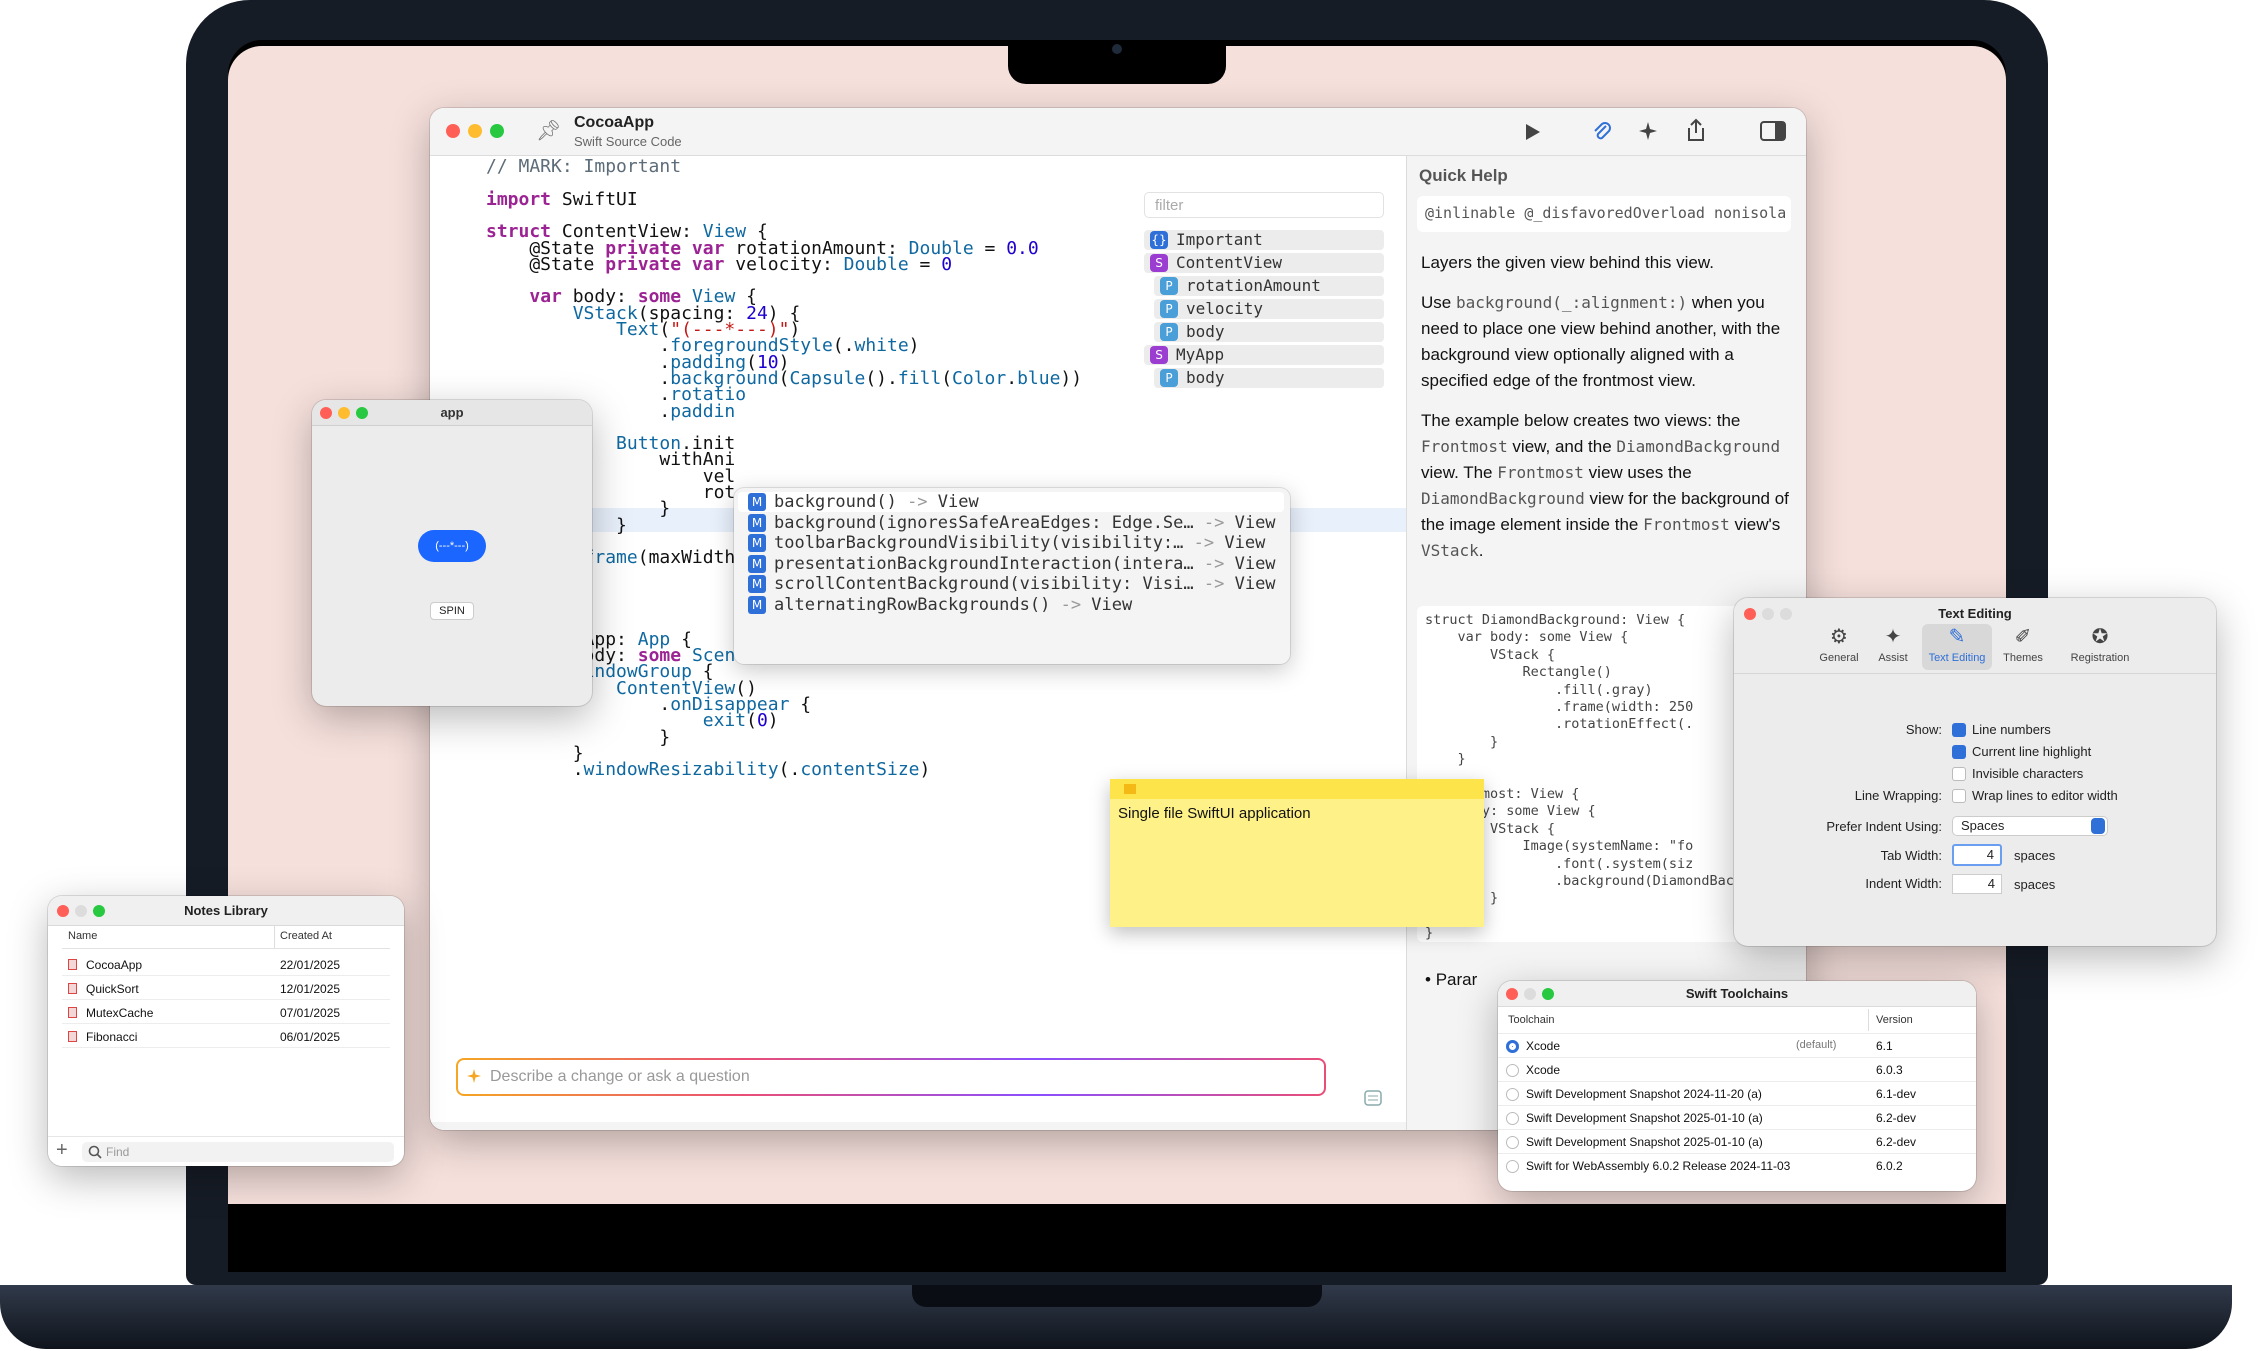 The image size is (2263, 1351). What do you see at coordinates (719, 264) in the screenshot?
I see `code-line: @State private var velocity: Double = 0` at bounding box center [719, 264].